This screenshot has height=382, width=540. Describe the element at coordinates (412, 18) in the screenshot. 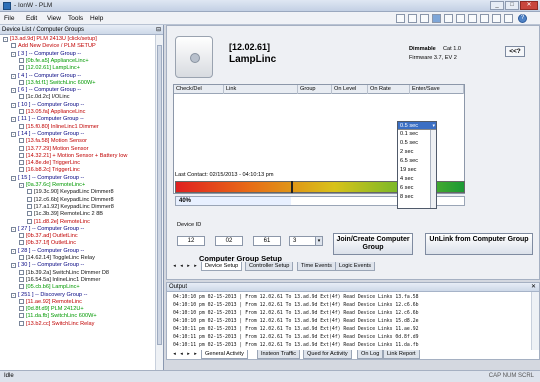

I see `link-icon` at that location.